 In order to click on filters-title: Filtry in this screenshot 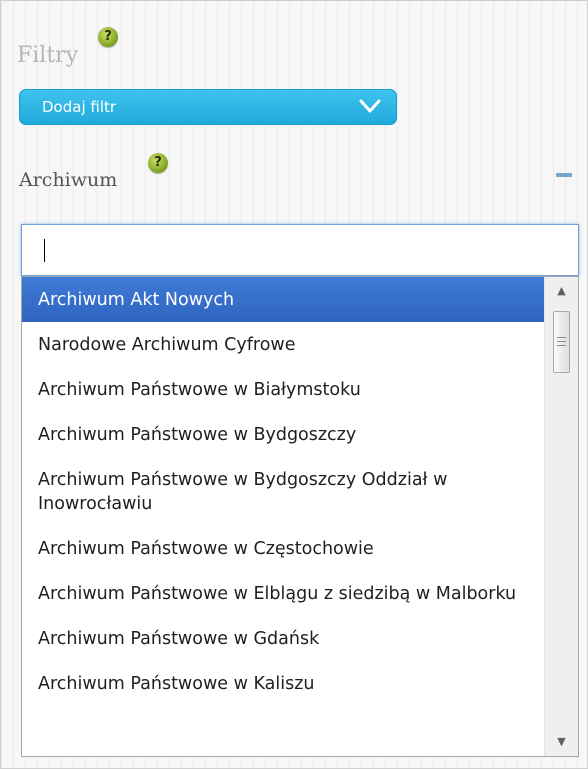, I will do `click(48, 55)`.